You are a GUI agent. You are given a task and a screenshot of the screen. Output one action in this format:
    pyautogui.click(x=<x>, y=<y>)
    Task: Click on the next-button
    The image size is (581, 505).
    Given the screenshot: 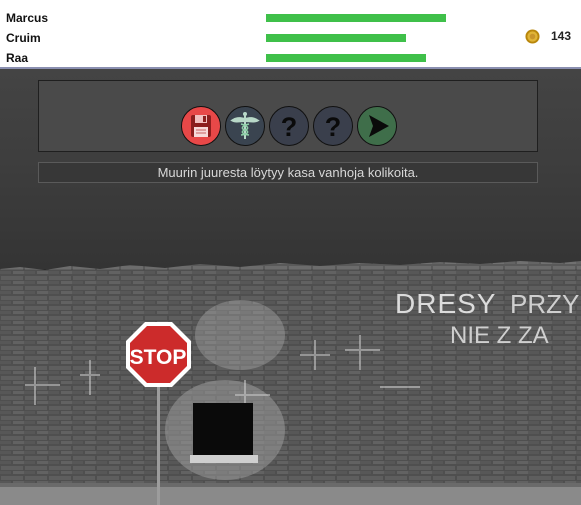 What is the action you would take?
    pyautogui.click(x=377, y=126)
    